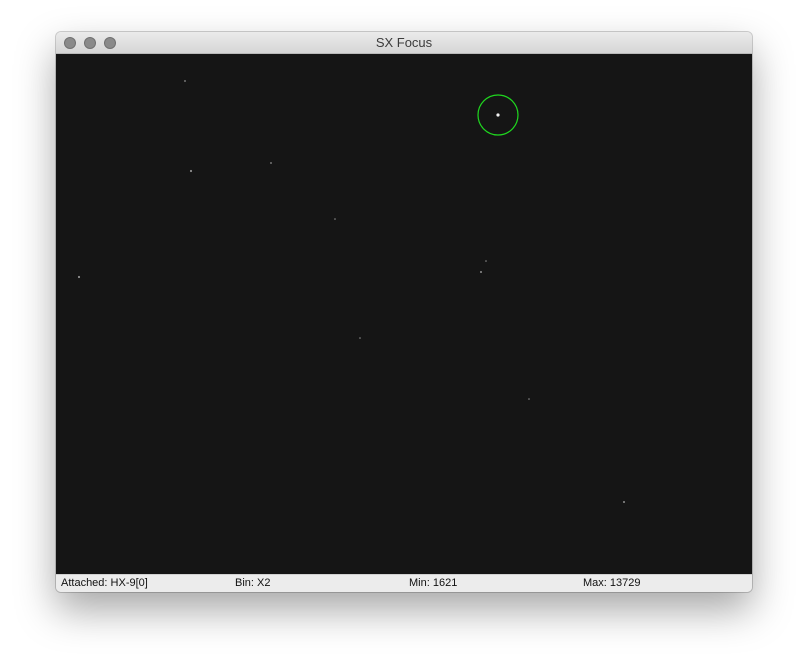  Describe the element at coordinates (433, 583) in the screenshot. I see `min-value-status: Min: 1621` at that location.